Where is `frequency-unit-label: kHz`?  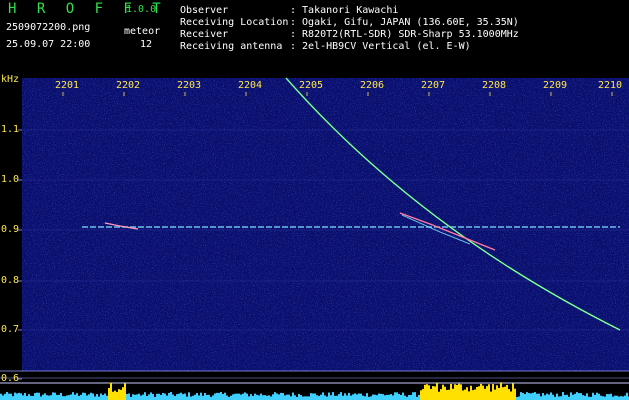
frequency-unit-label: kHz is located at coordinates (10, 79).